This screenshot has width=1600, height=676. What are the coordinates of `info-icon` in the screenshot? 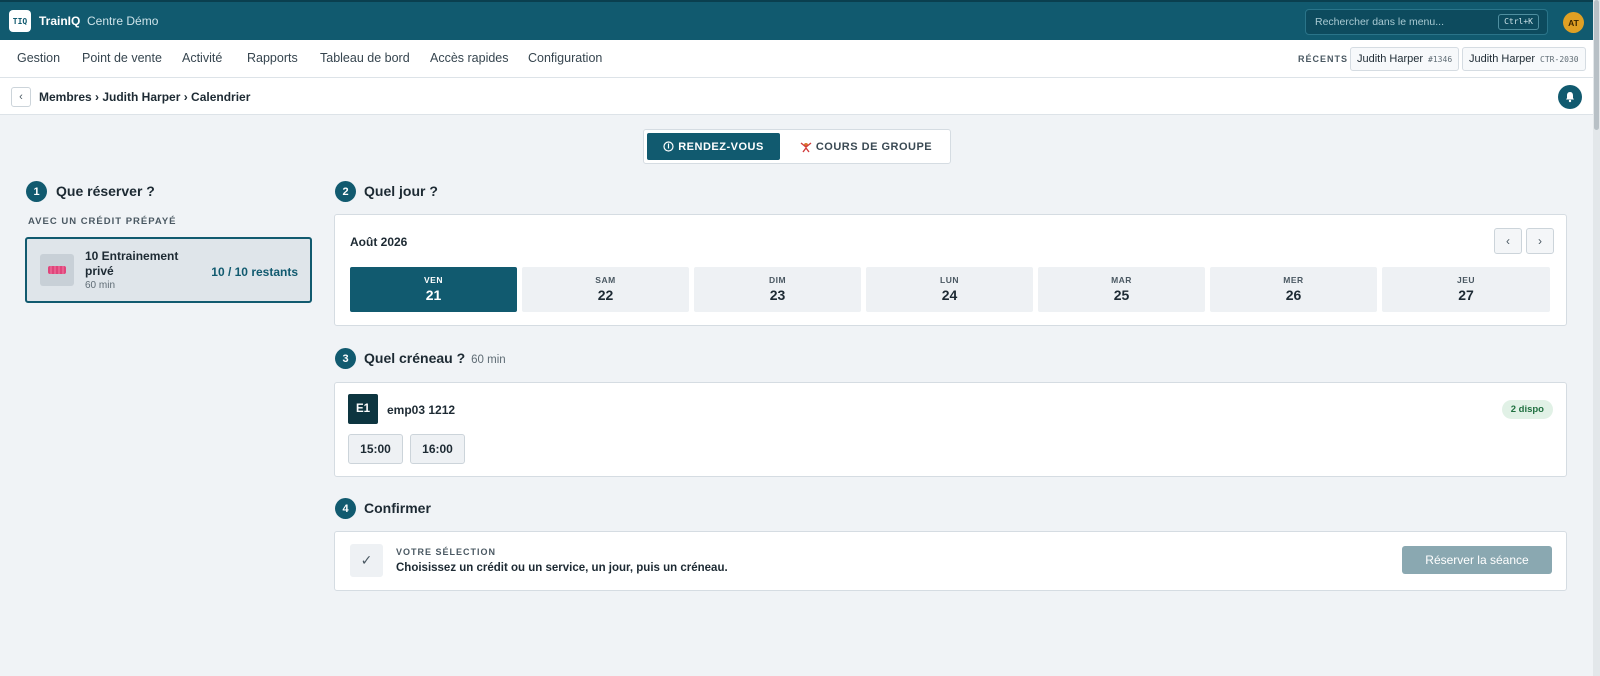 It's located at (668, 146).